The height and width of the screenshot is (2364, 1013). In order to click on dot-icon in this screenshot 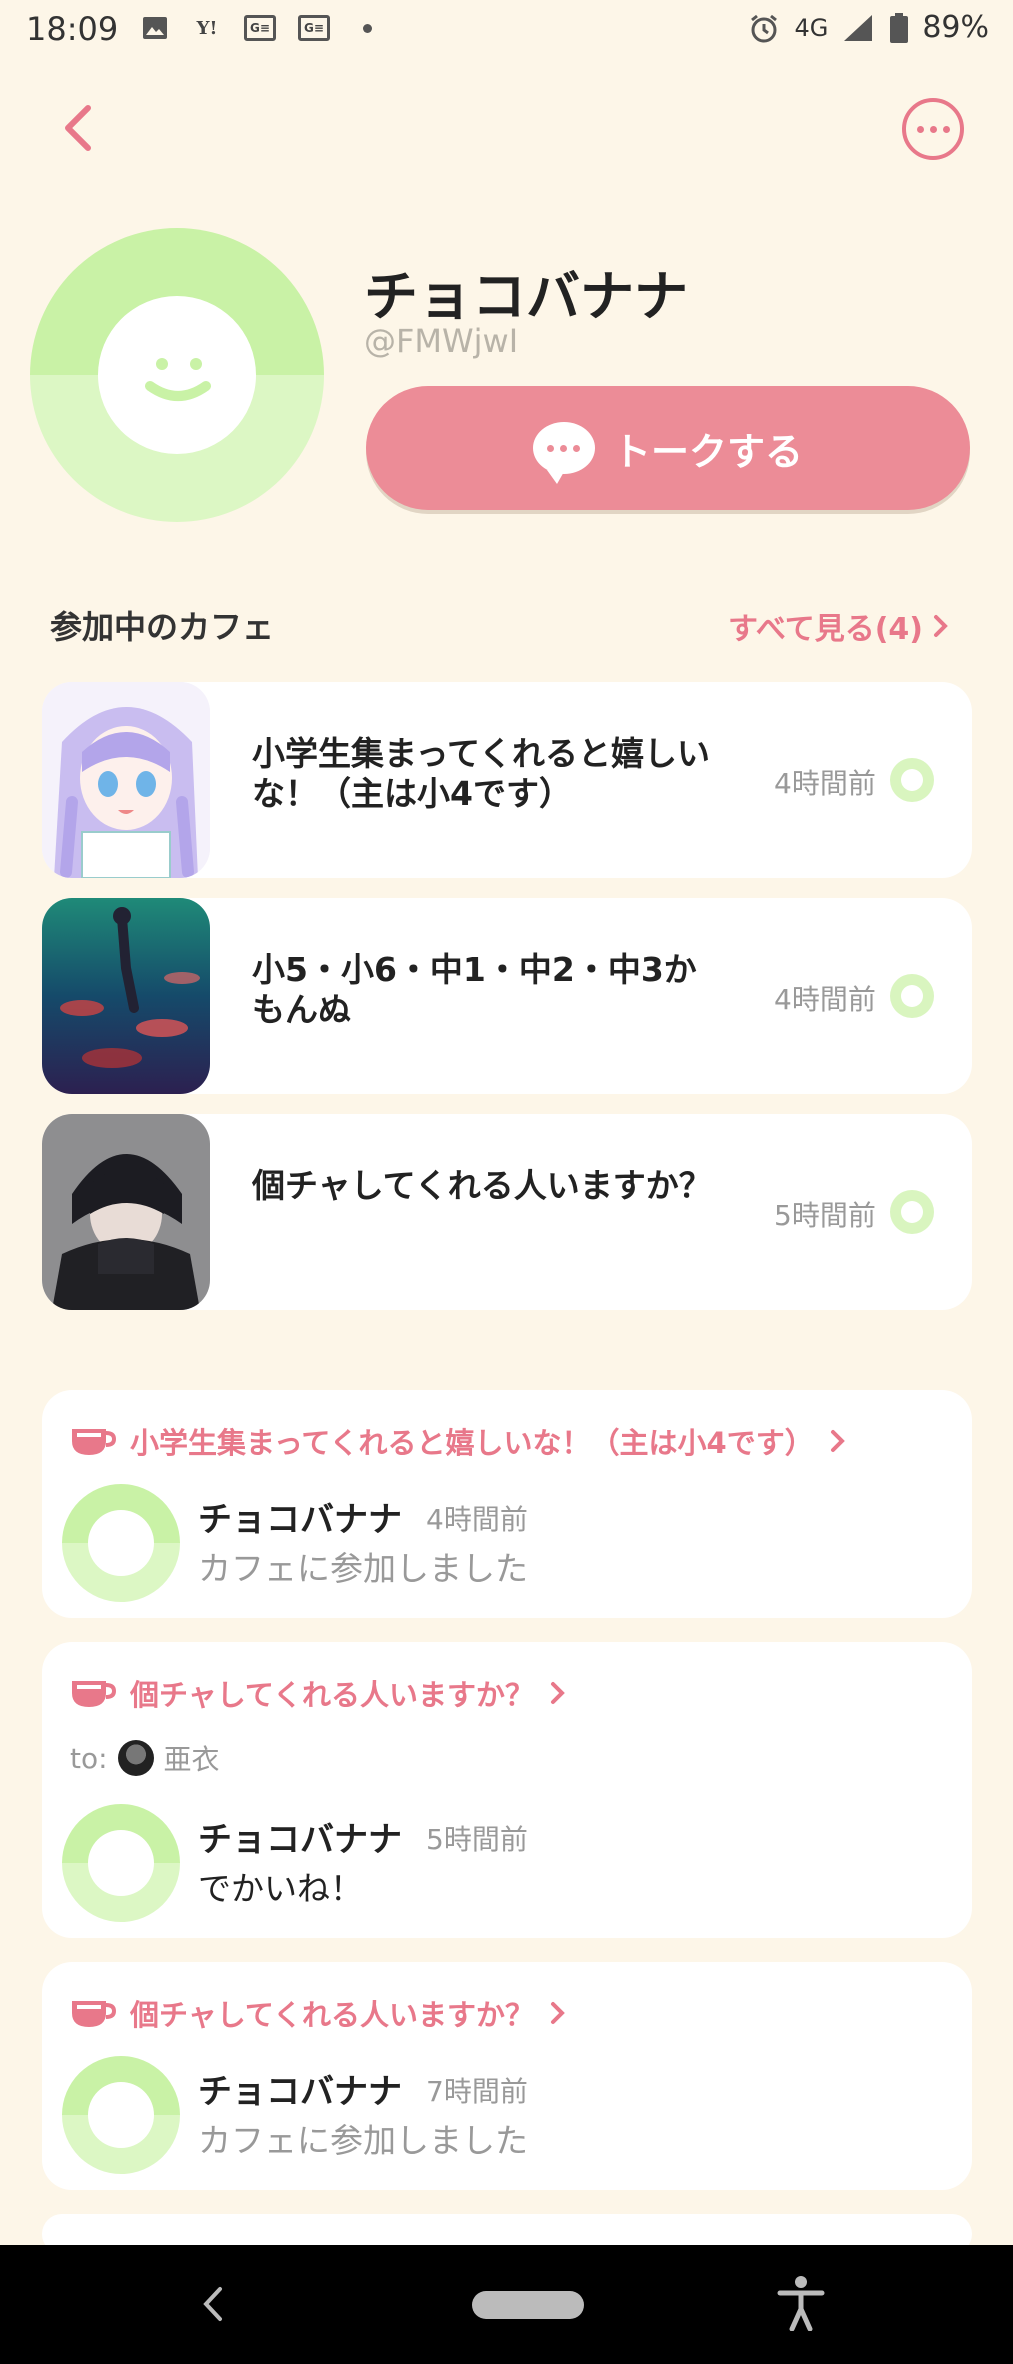, I will do `click(367, 28)`.